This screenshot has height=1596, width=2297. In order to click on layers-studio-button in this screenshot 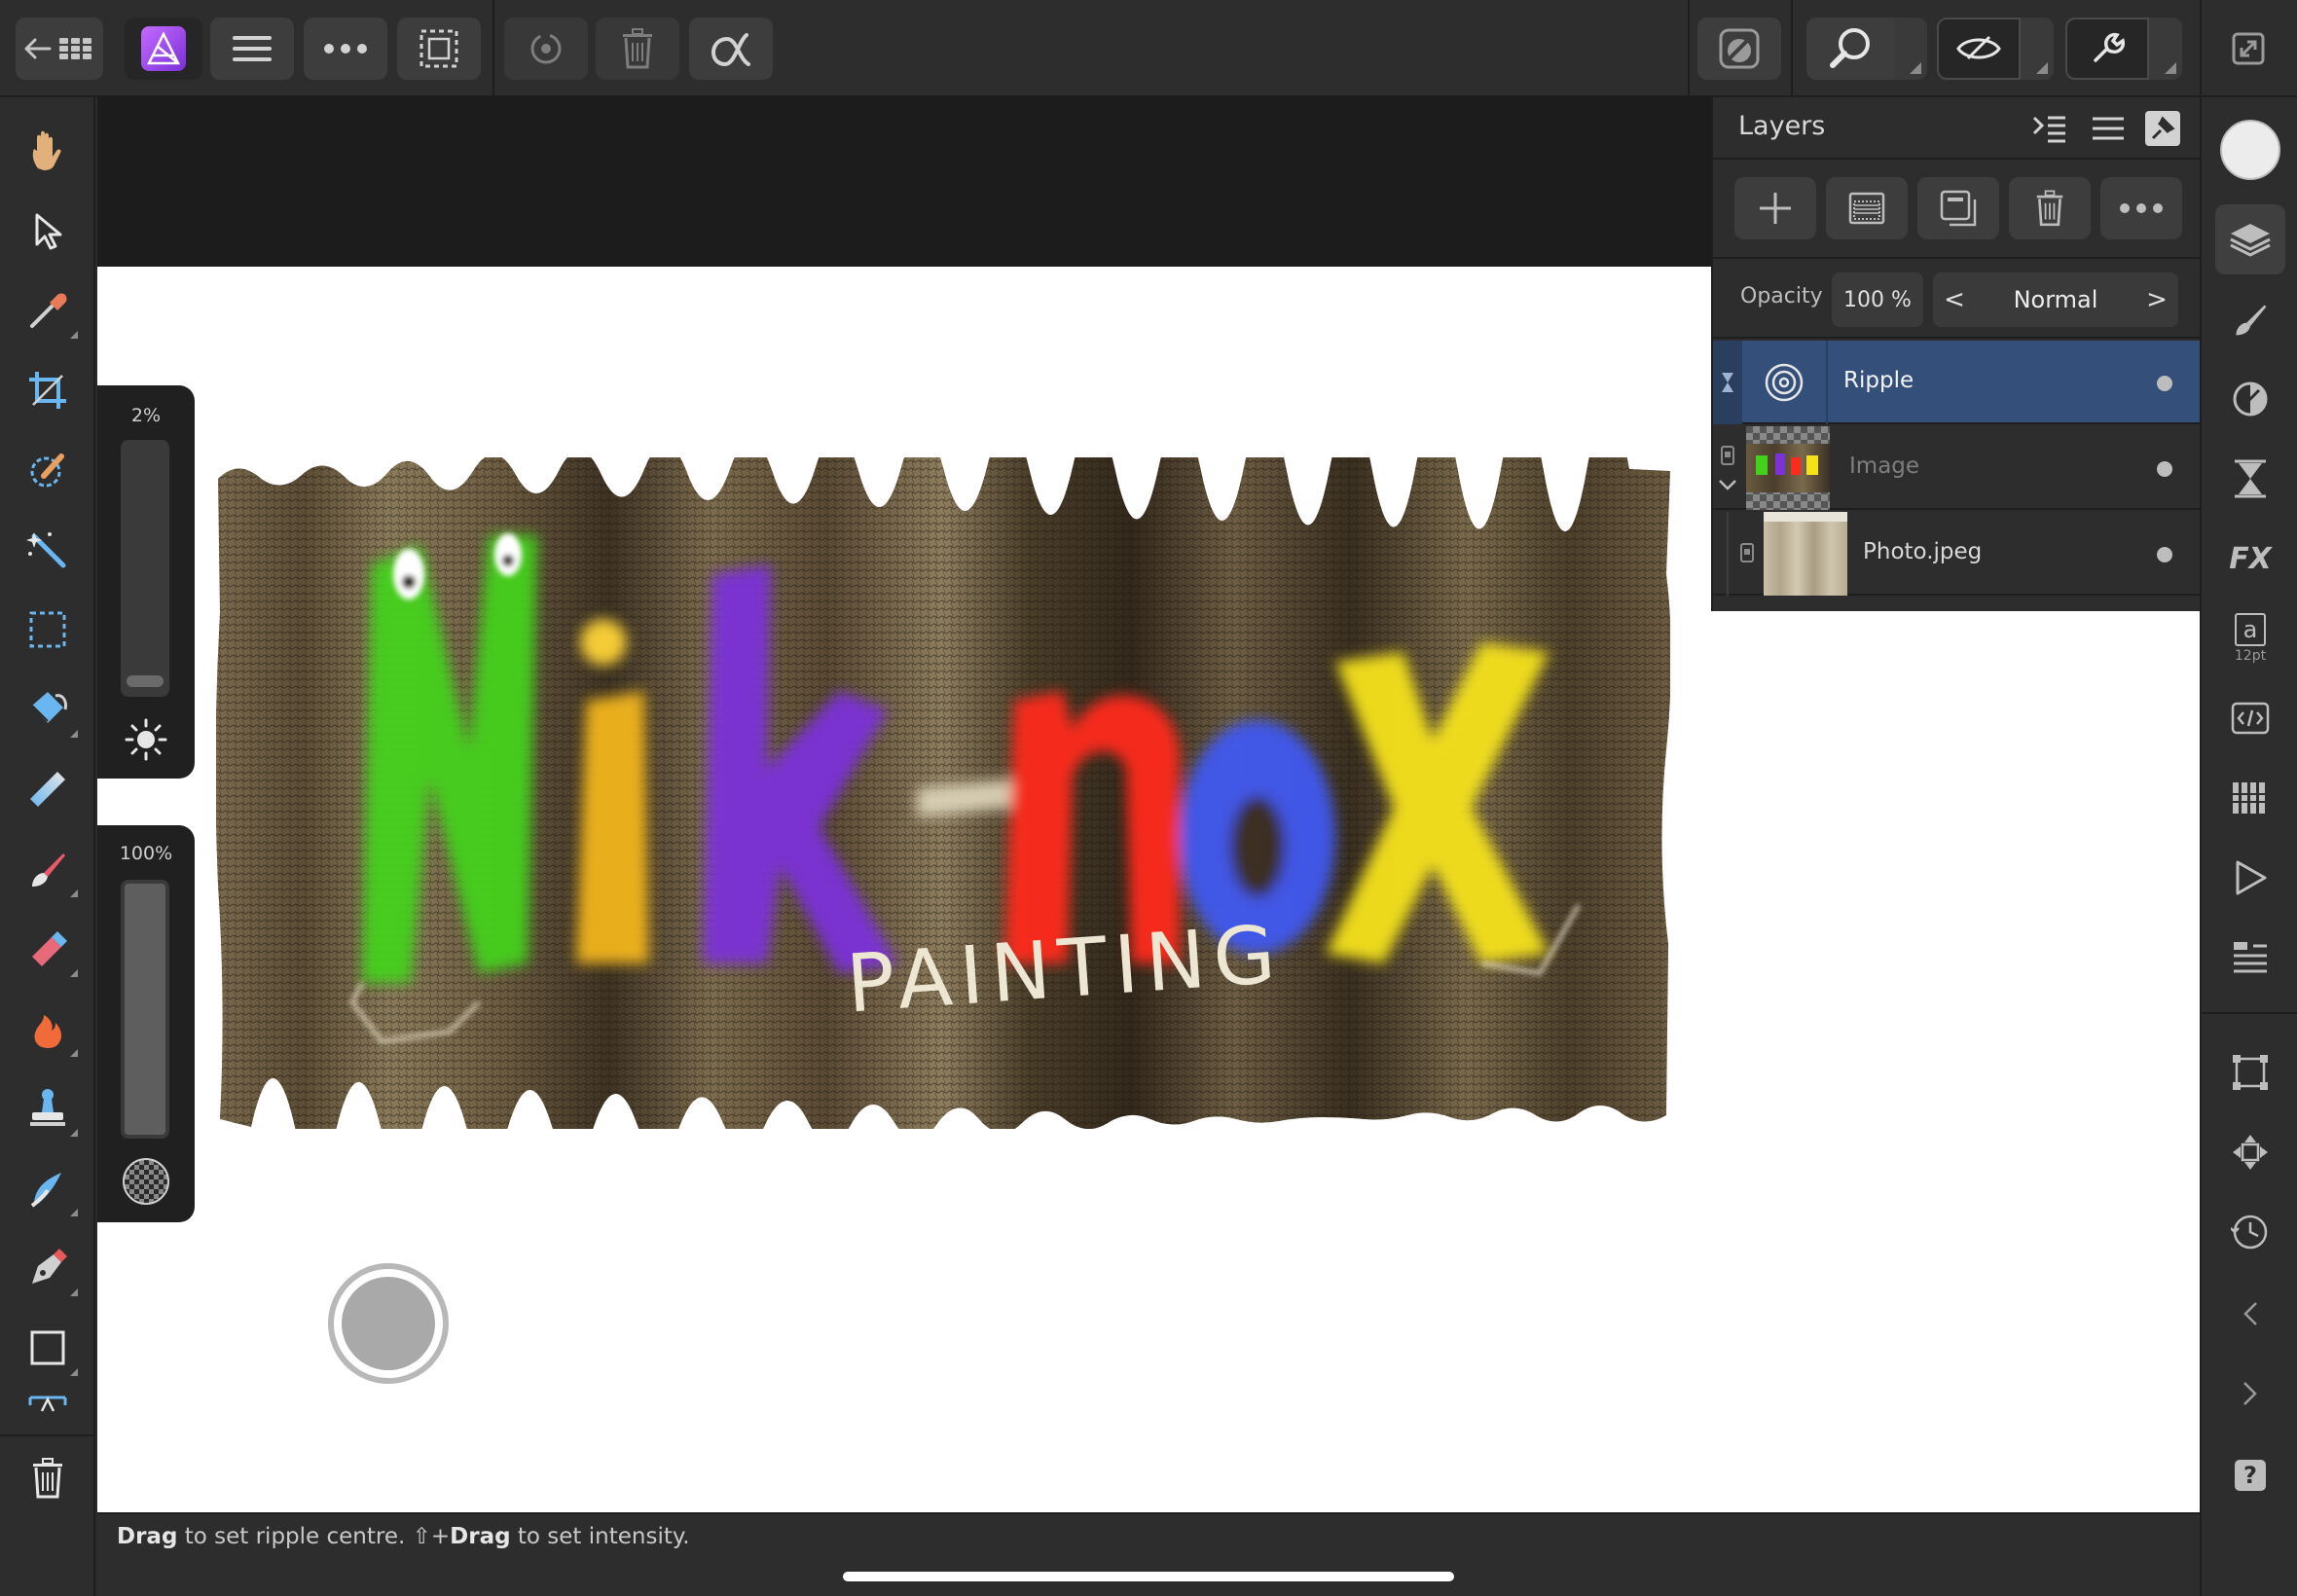, I will do `click(2250, 239)`.